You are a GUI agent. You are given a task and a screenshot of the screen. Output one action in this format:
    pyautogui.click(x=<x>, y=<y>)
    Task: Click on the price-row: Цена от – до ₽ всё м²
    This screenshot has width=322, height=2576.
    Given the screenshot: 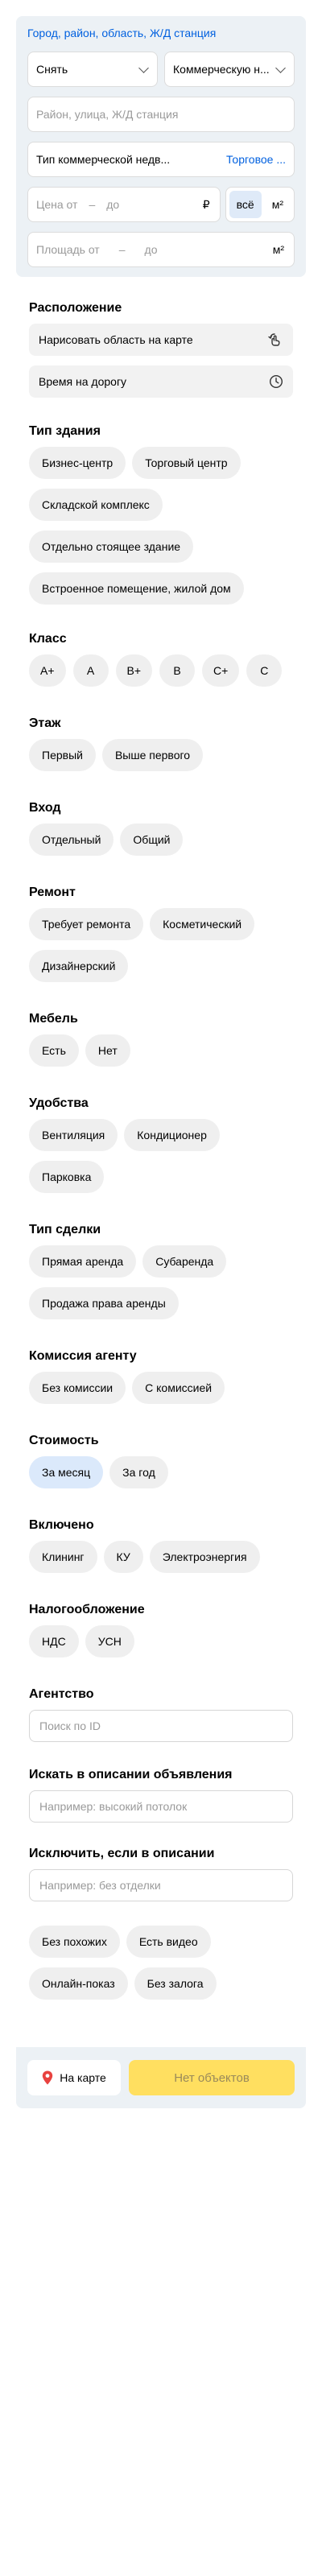 What is the action you would take?
    pyautogui.click(x=161, y=204)
    